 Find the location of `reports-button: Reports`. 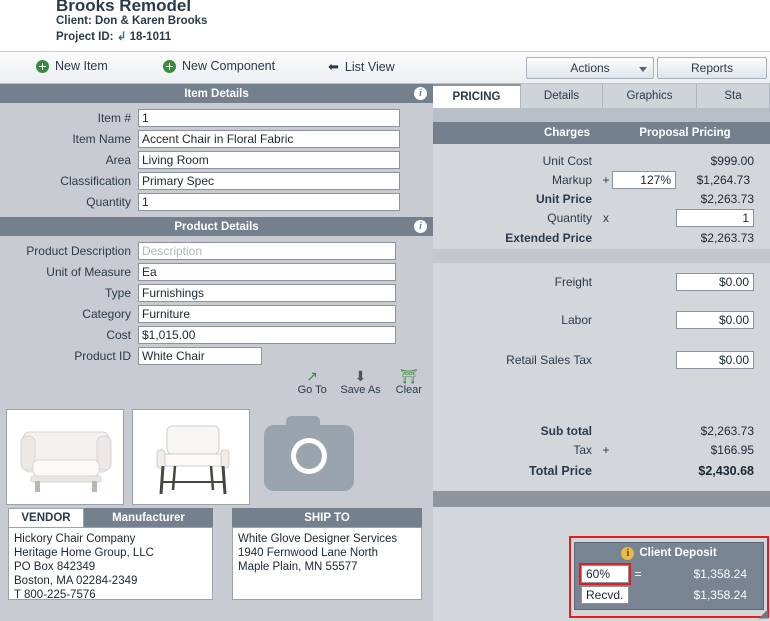

reports-button: Reports is located at coordinates (712, 68).